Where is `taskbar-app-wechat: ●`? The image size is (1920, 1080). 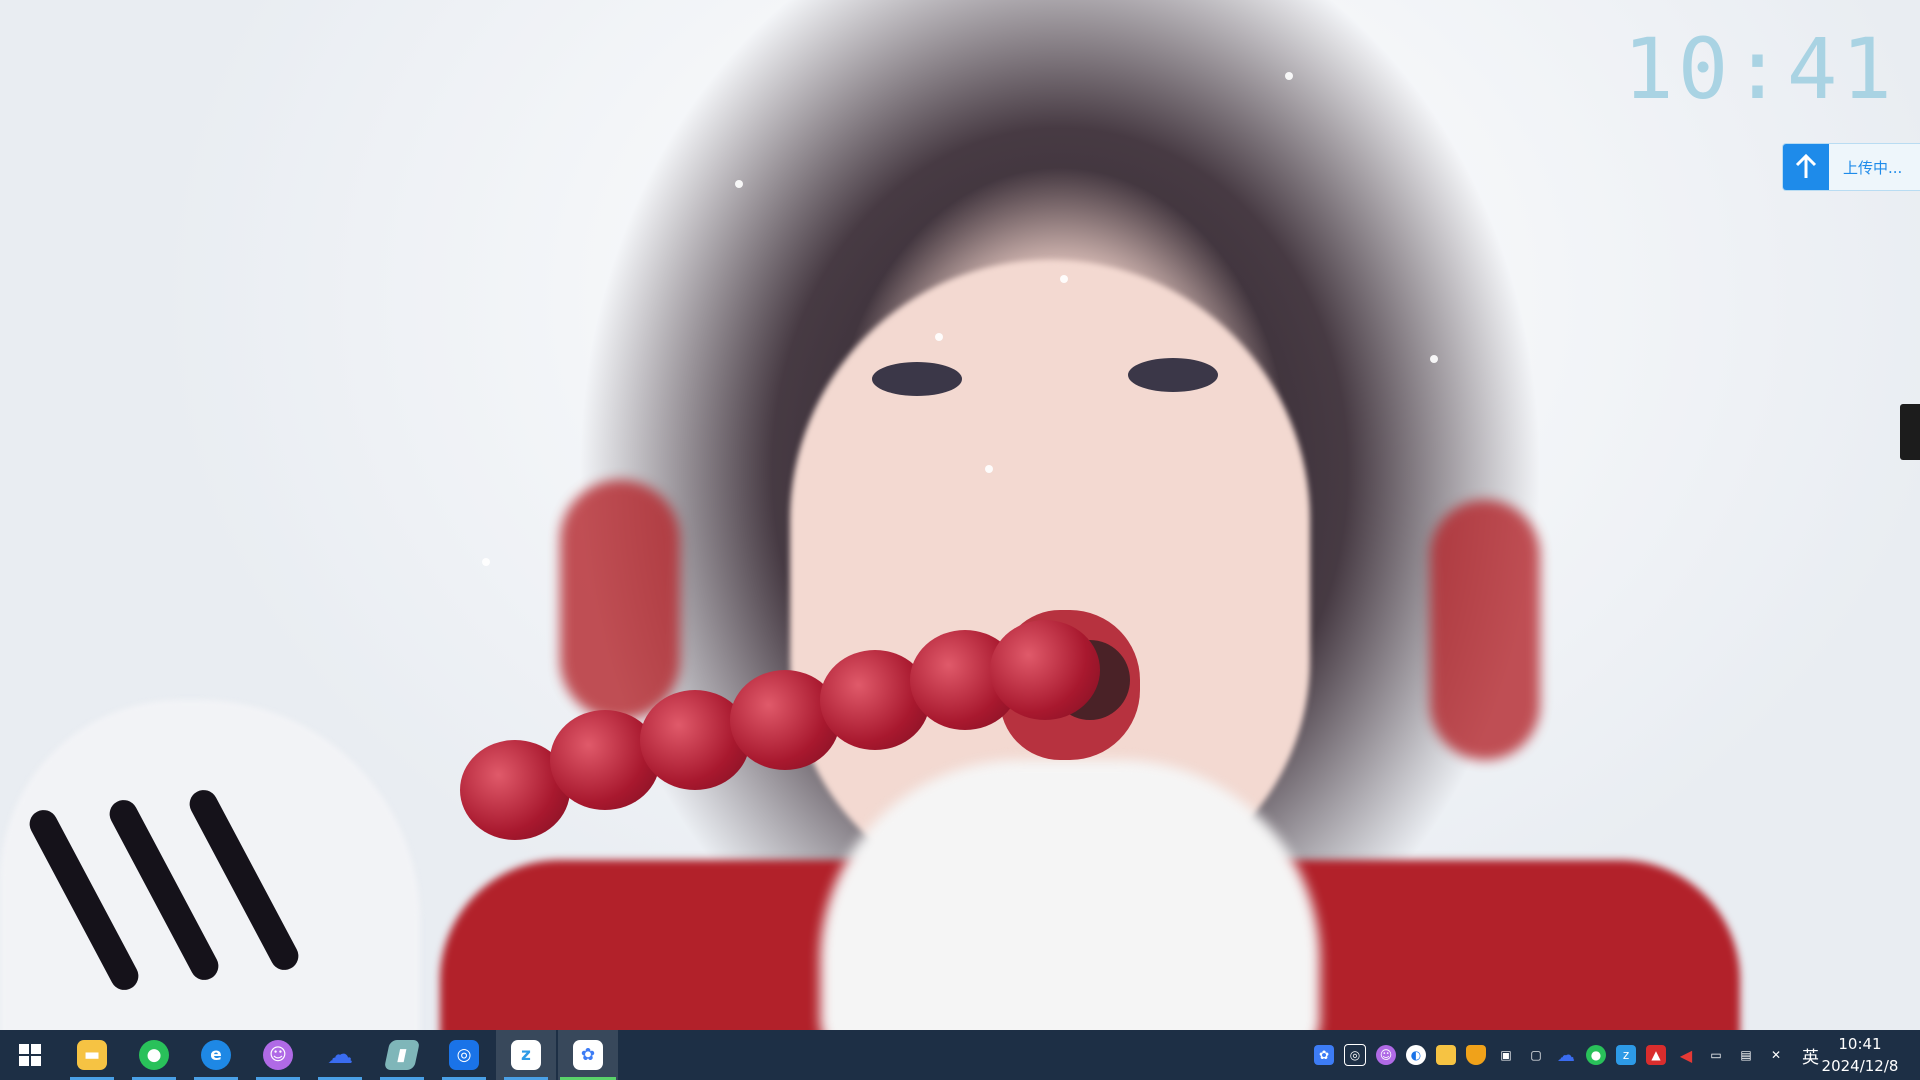 taskbar-app-wechat: ● is located at coordinates (154, 1055).